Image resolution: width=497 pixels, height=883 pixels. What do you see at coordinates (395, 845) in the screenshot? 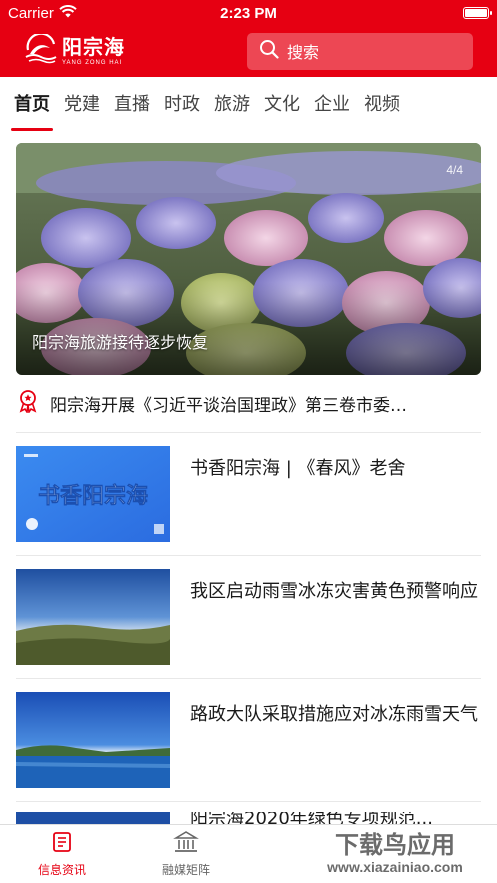
I see `watermark-brand: 下载鸟应用` at bounding box center [395, 845].